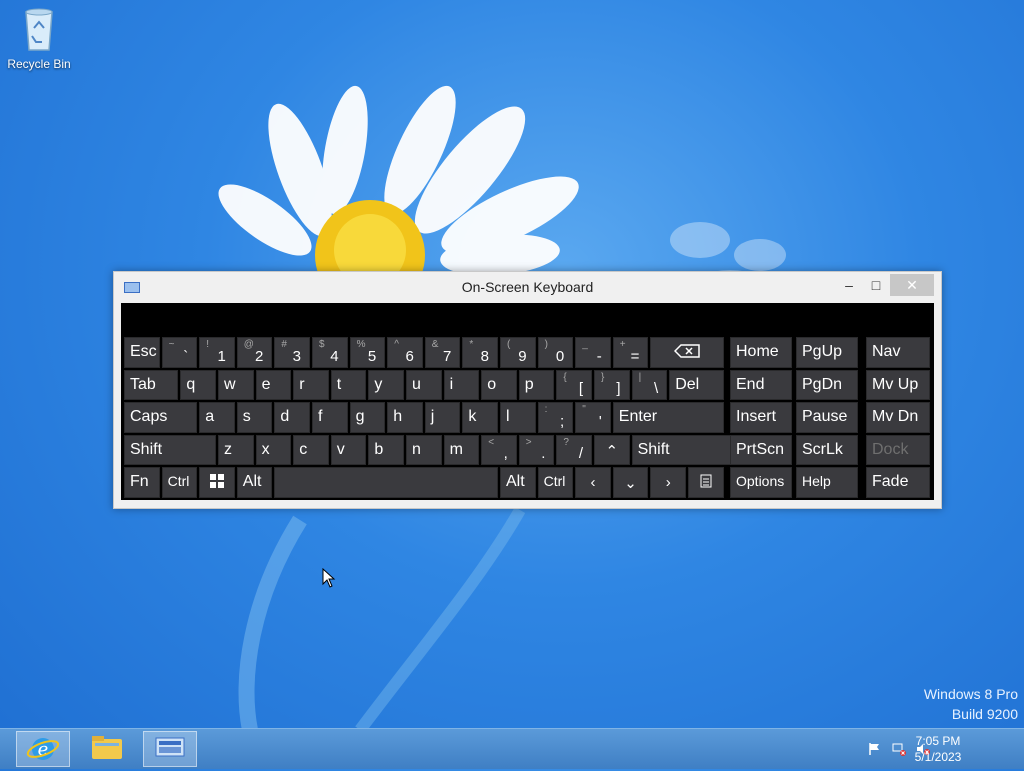 The image size is (1024, 771). What do you see at coordinates (217, 352) in the screenshot?
I see `key-1: ! 1` at bounding box center [217, 352].